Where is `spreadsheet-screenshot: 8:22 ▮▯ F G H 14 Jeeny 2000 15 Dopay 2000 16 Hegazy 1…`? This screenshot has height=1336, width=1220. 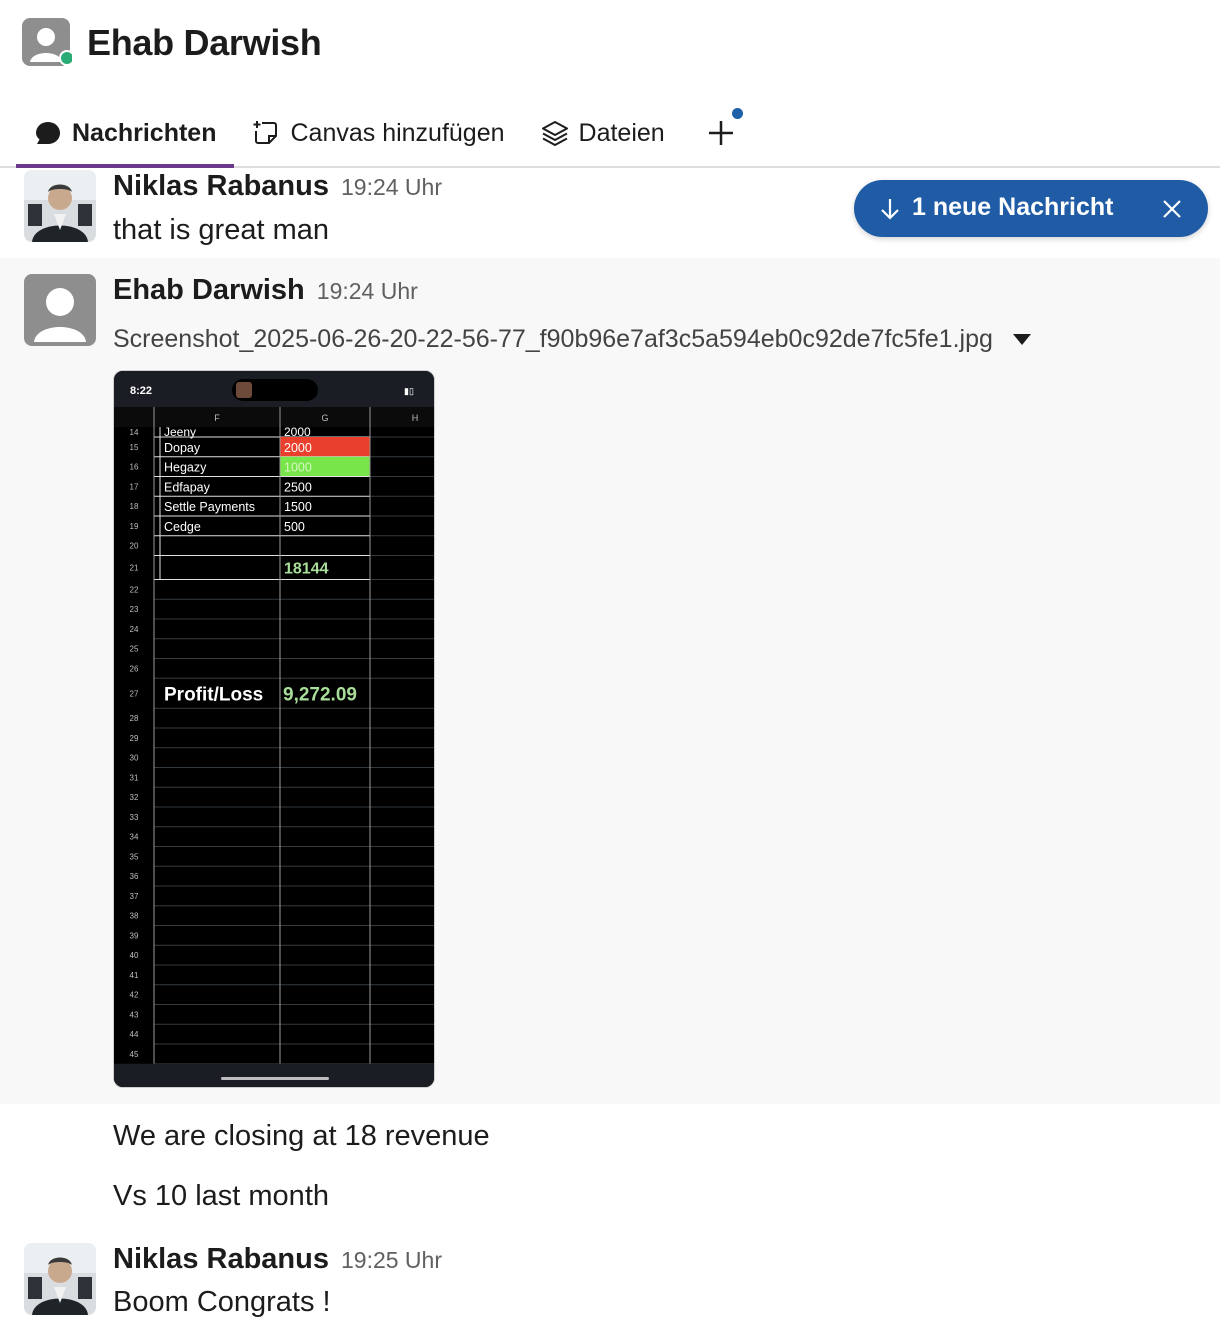 spreadsheet-screenshot: 8:22 ▮▯ F G H 14 Jeeny 2000 15 Dopay 2000 16 Hegazy 1… is located at coordinates (274, 729).